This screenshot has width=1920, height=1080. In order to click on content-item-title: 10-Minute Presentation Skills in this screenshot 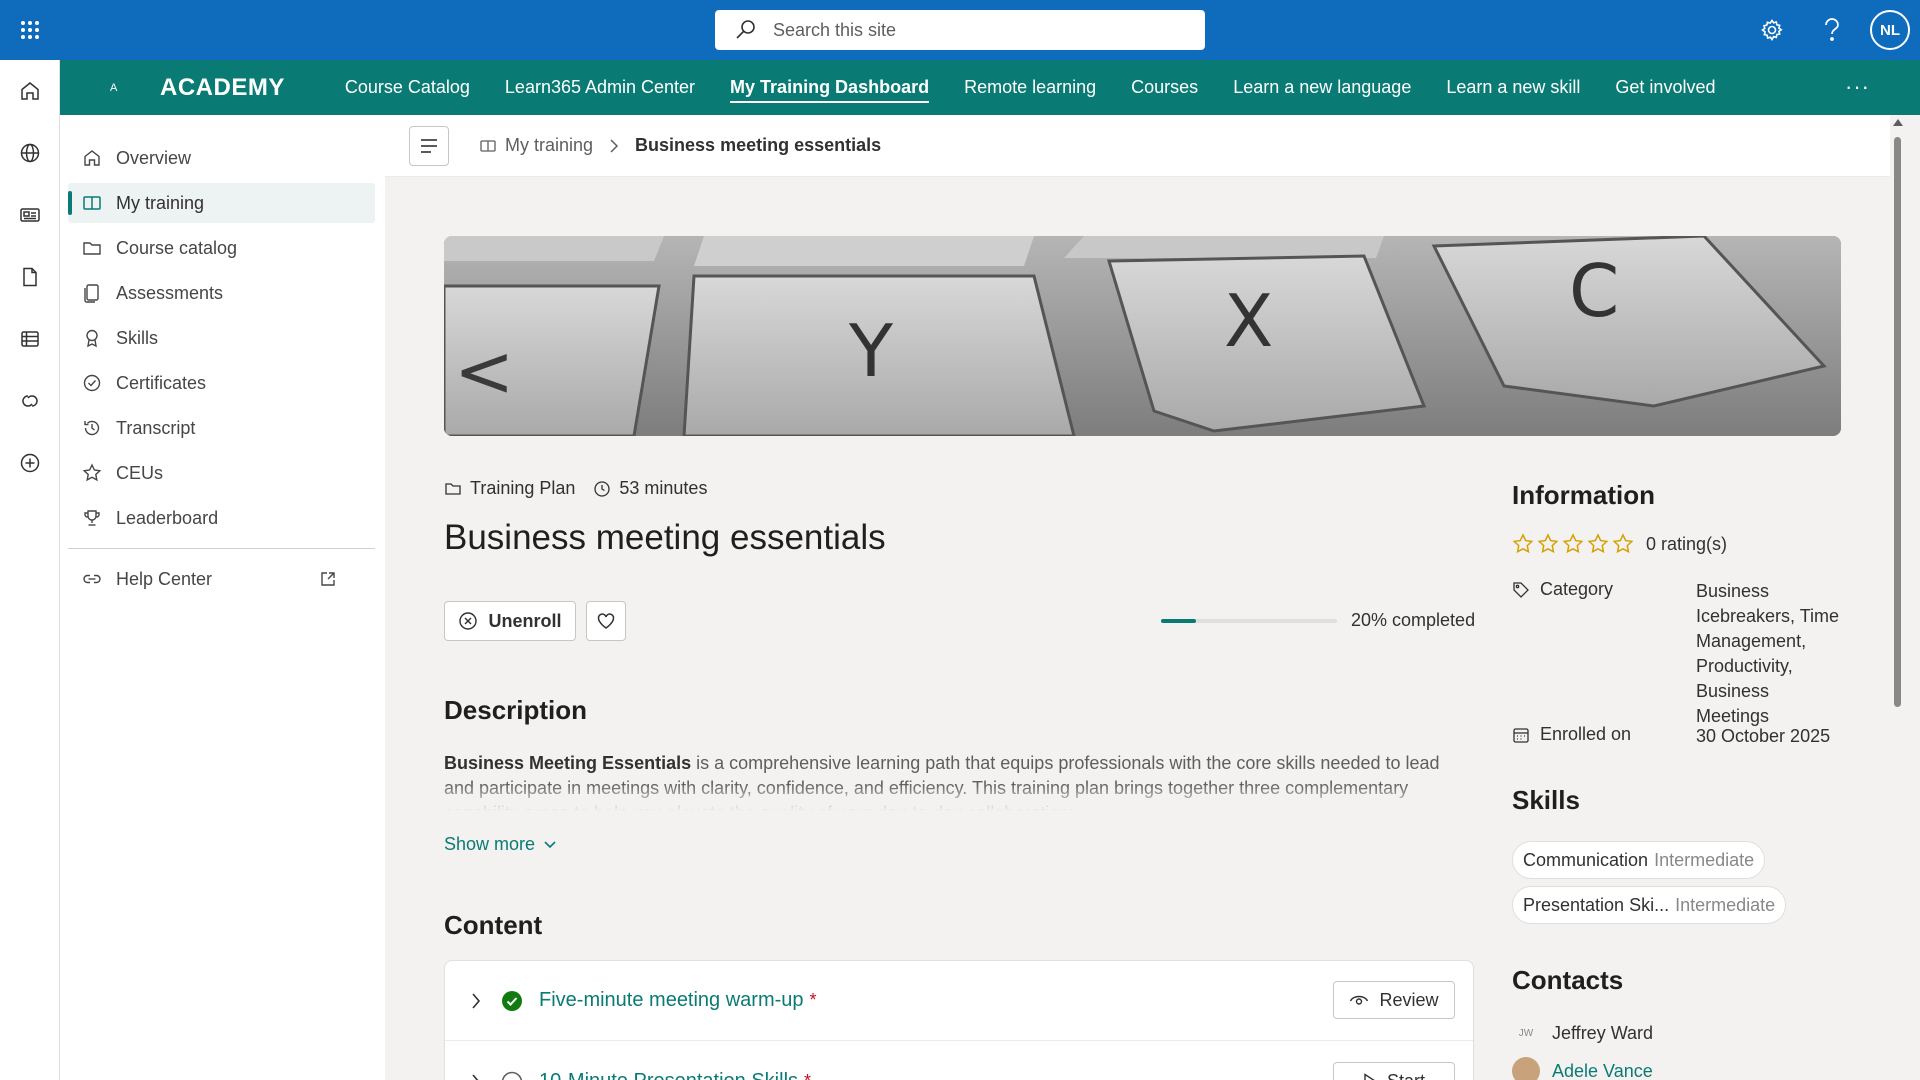, I will do `click(668, 1075)`.